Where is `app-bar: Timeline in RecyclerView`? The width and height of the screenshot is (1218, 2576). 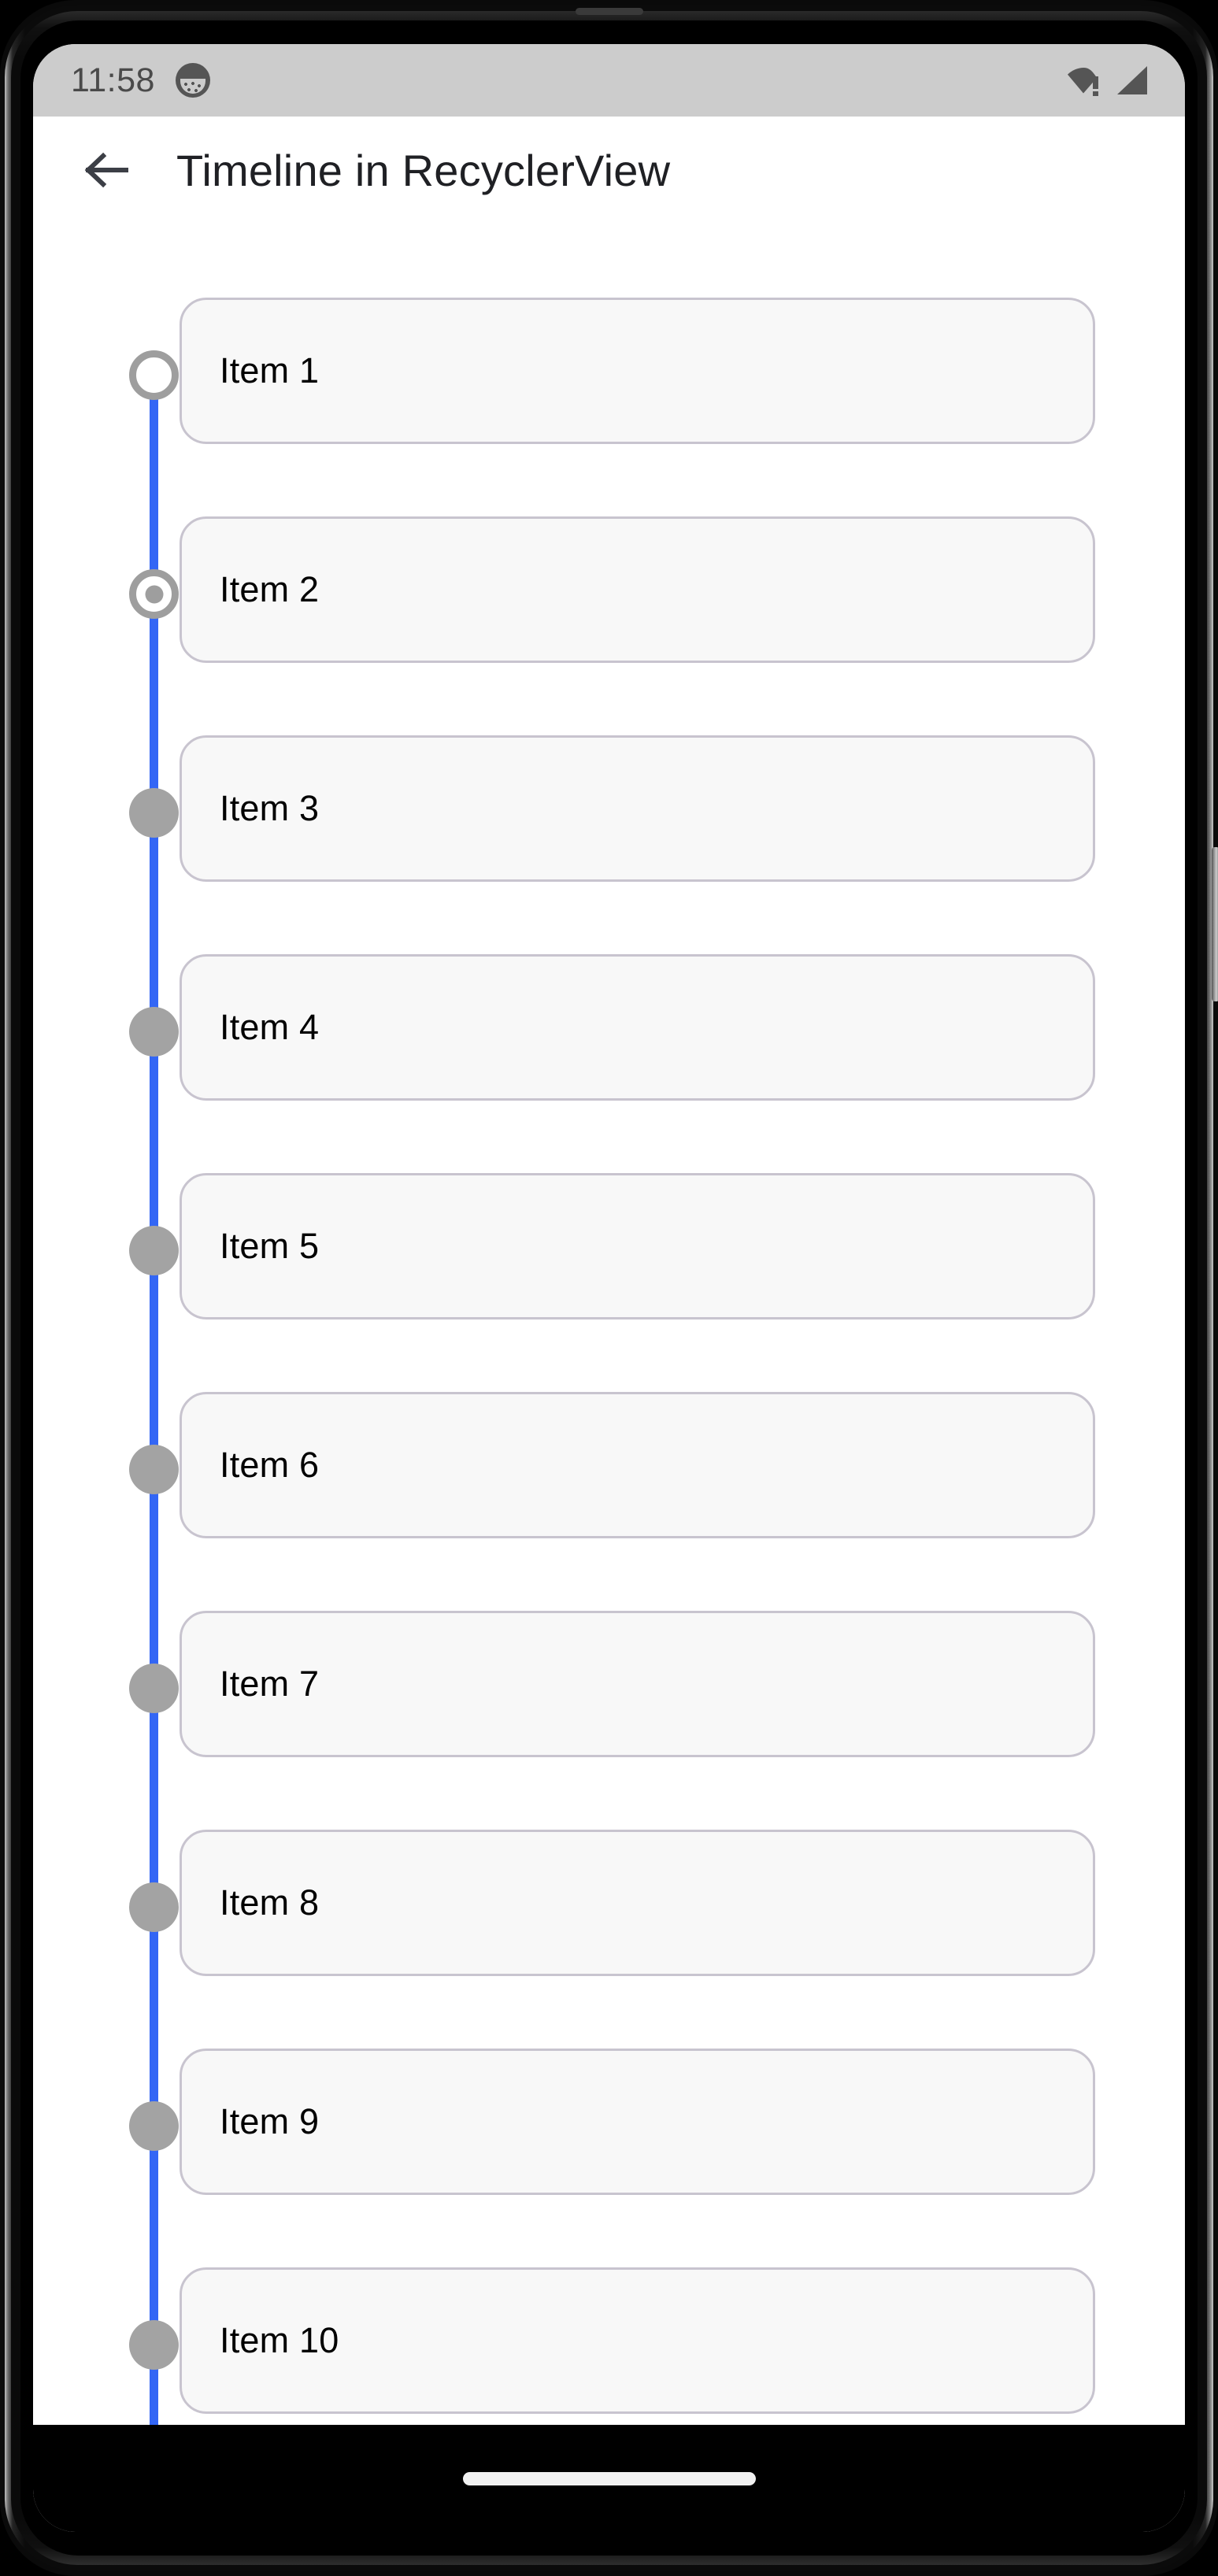 app-bar: Timeline in RecyclerView is located at coordinates (609, 170).